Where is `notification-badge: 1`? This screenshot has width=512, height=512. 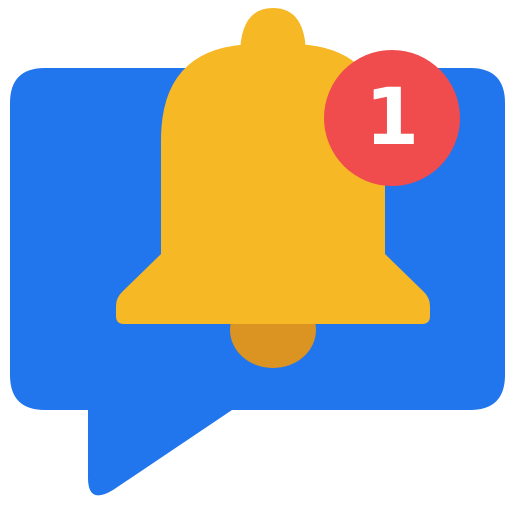
notification-badge: 1 is located at coordinates (392, 118).